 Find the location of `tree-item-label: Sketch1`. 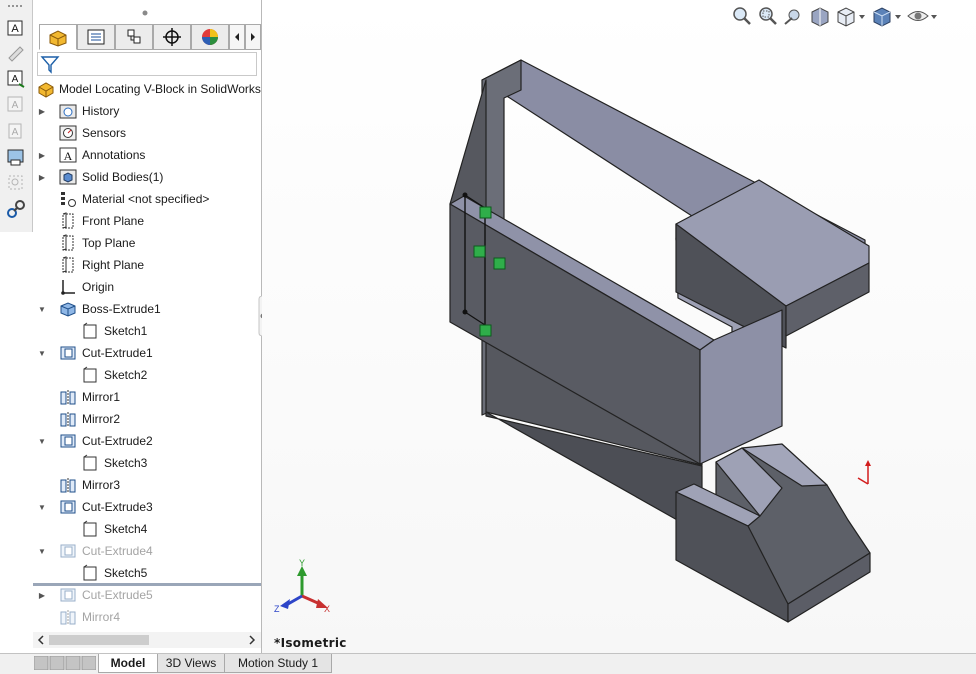

tree-item-label: Sketch1 is located at coordinates (126, 331).